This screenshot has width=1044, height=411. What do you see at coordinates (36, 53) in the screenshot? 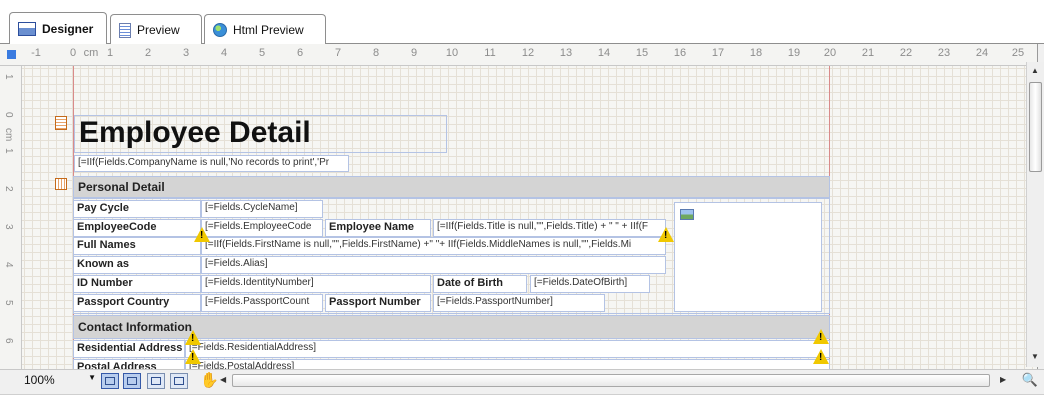
I see `ruler-label: -1` at bounding box center [36, 53].